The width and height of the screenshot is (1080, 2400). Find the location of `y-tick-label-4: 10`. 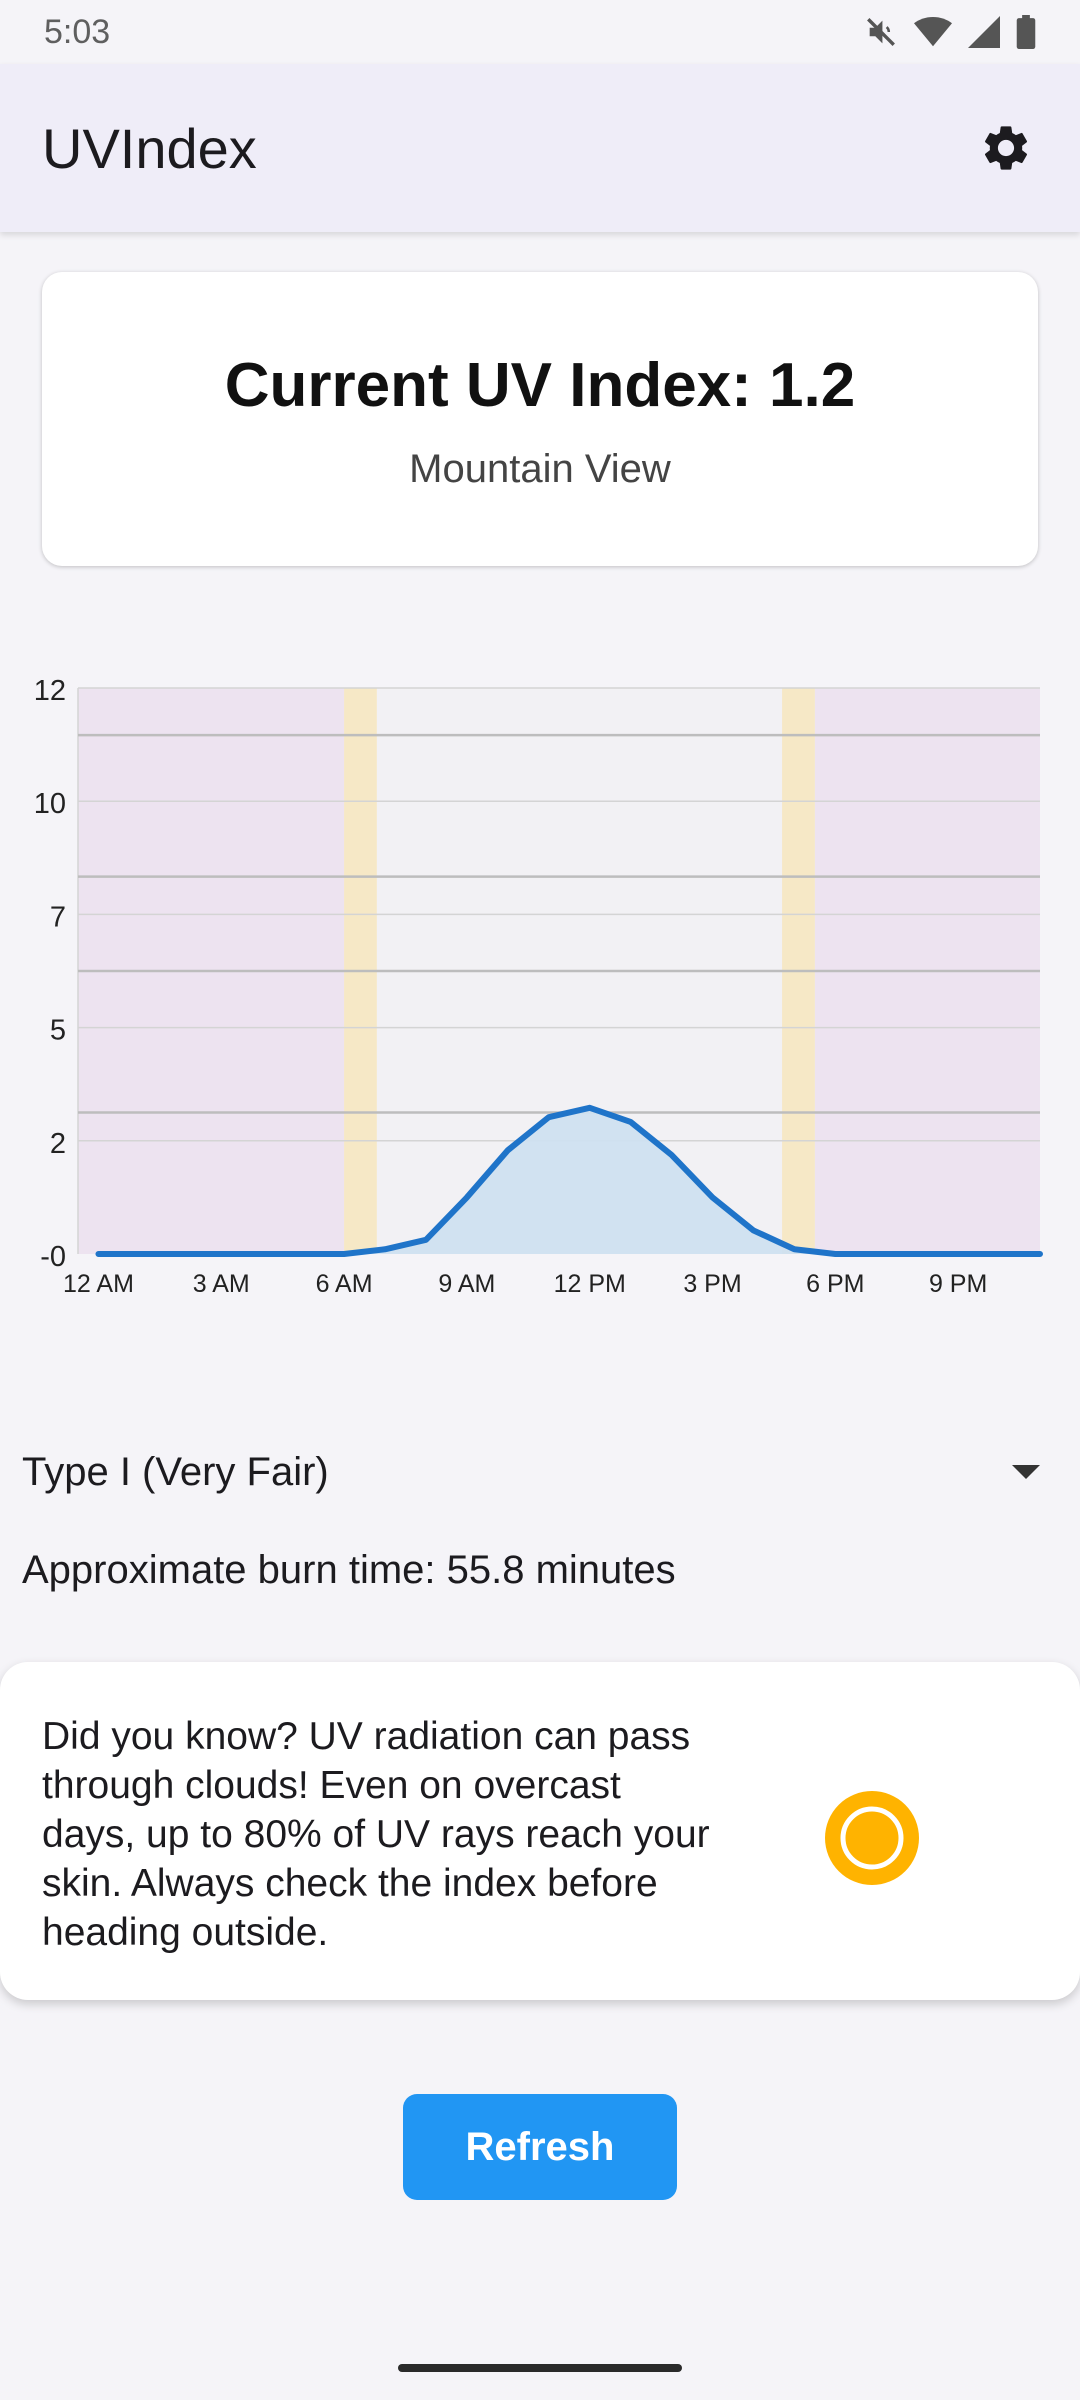

y-tick-label-4: 10 is located at coordinates (50, 804).